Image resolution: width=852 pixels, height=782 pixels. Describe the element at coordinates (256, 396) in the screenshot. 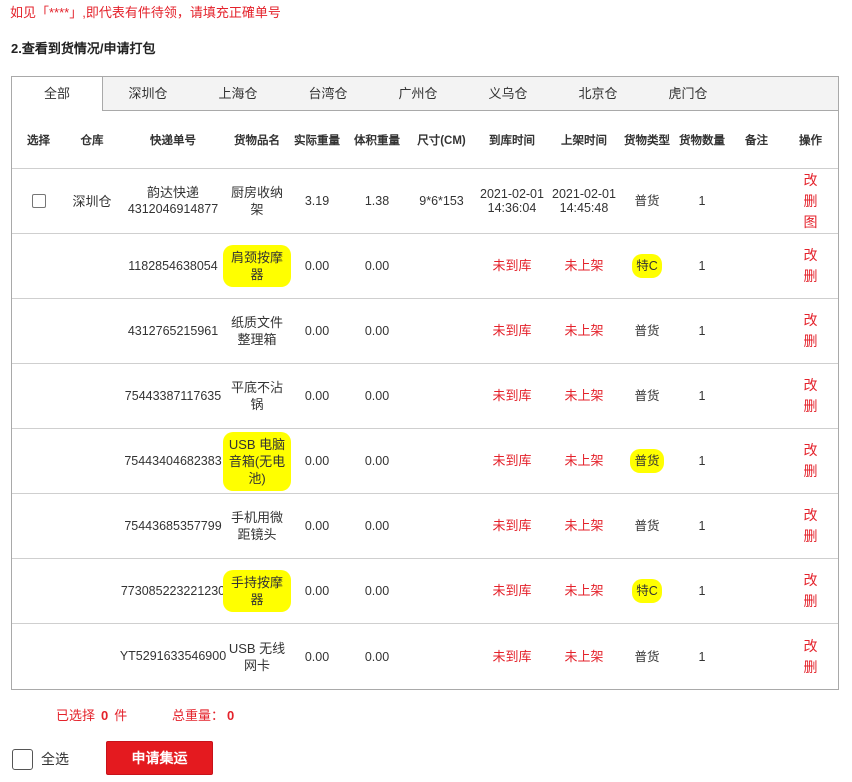

I see `goods-name: 平底不沾锅` at that location.